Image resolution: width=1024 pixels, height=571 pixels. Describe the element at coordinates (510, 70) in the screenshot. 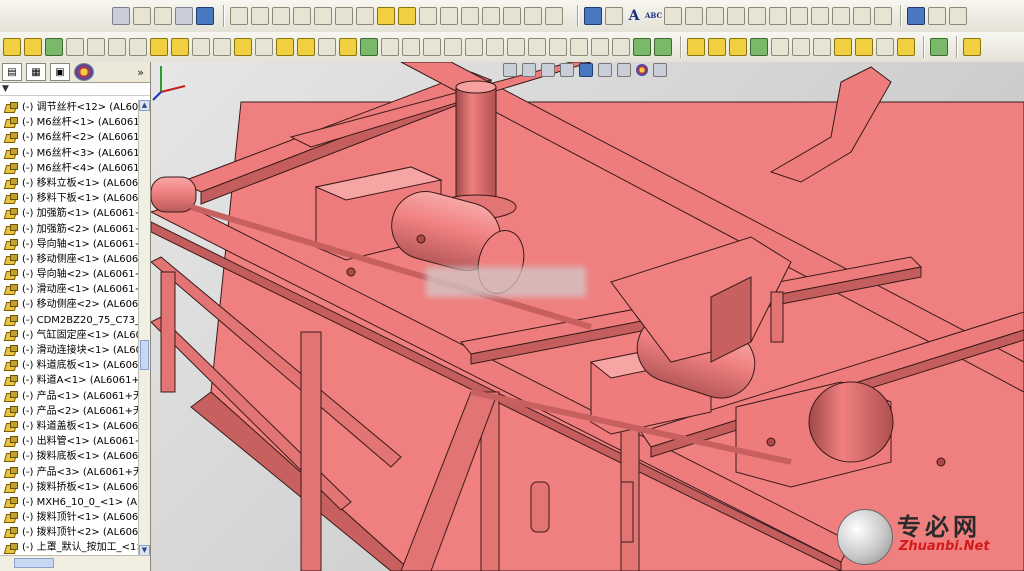

I see `zoom-to-fit-icon` at that location.